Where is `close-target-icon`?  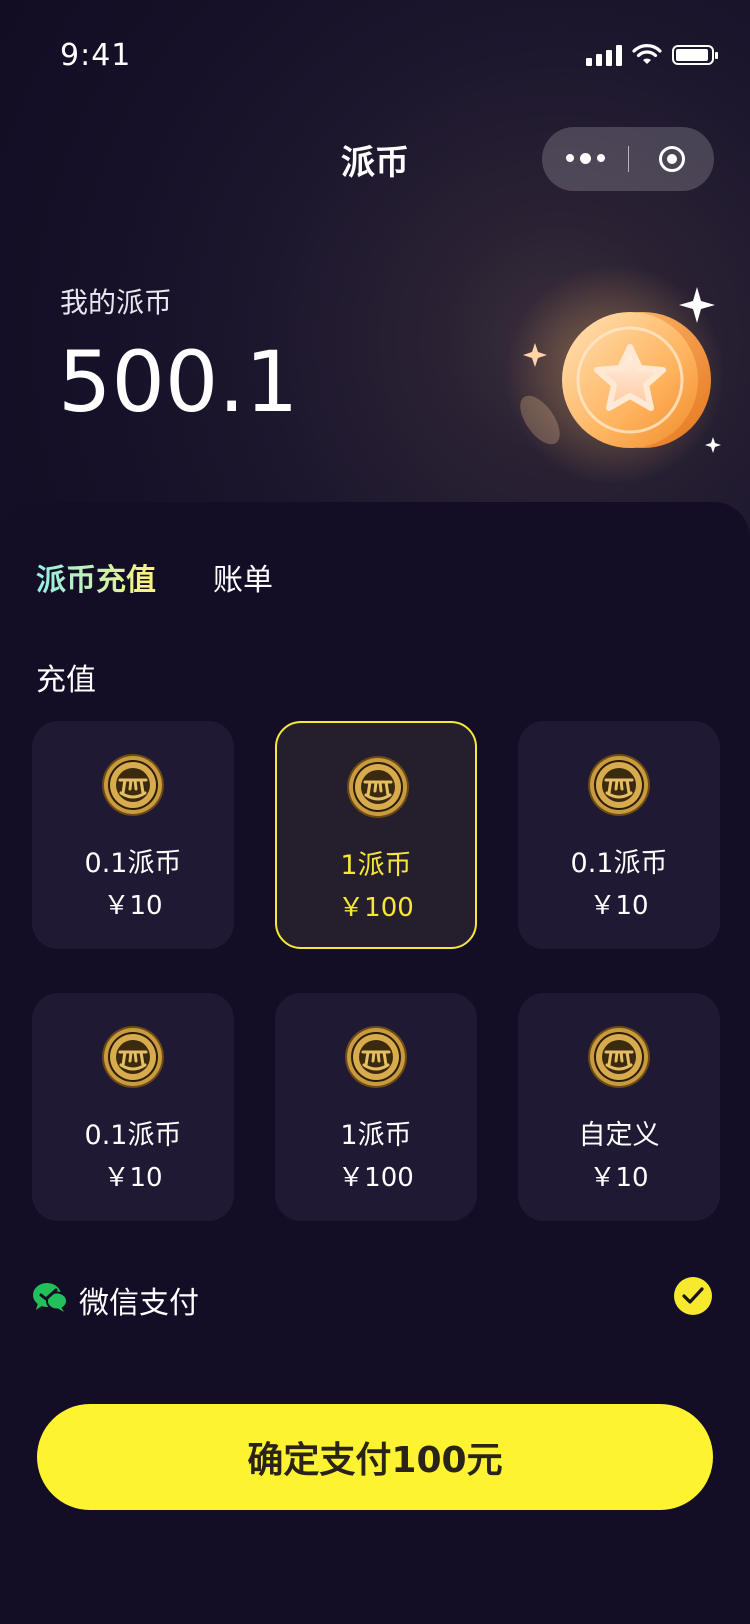 close-target-icon is located at coordinates (671, 159).